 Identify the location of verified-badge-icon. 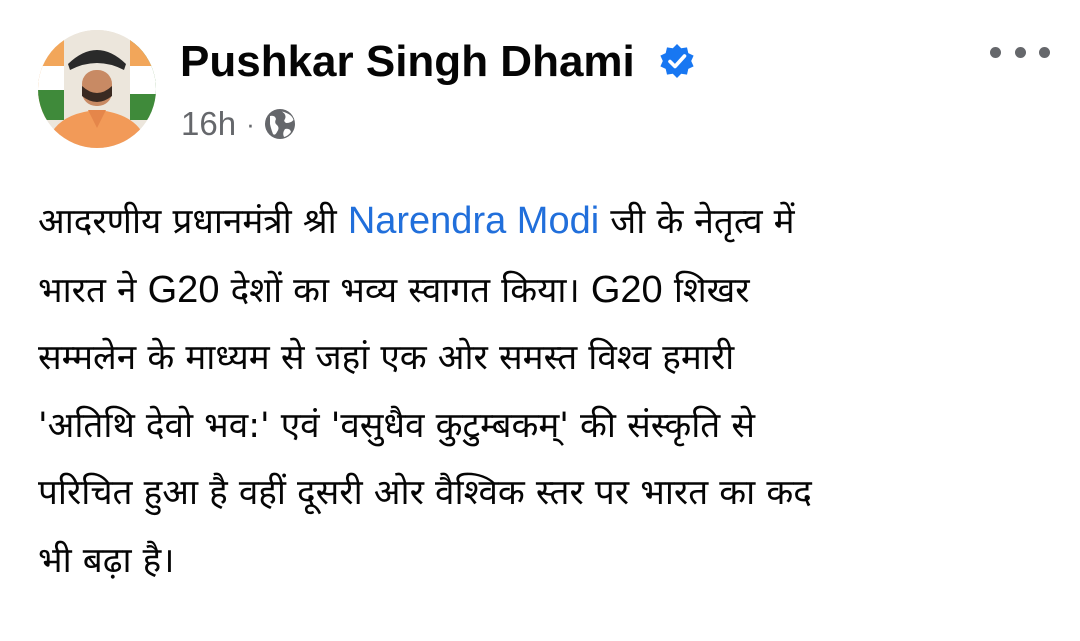
(677, 61).